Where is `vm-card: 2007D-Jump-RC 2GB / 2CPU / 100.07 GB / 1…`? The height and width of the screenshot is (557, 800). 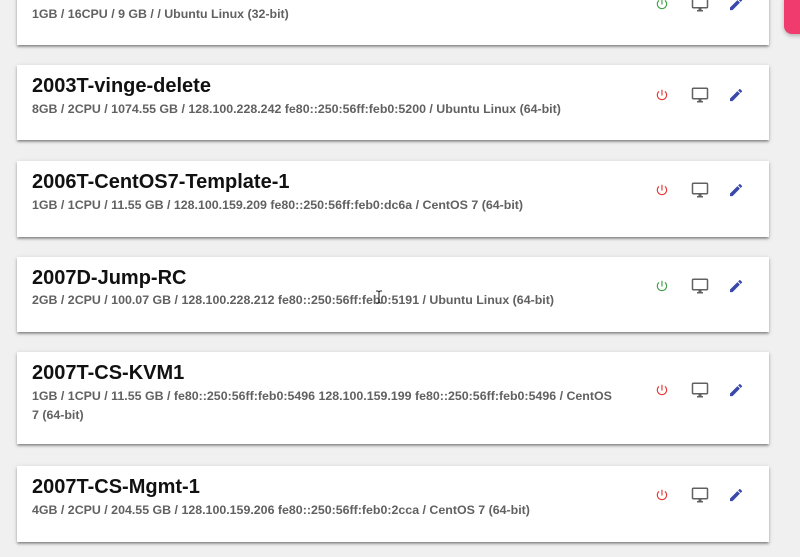 vm-card: 2007D-Jump-RC 2GB / 2CPU / 100.07 GB / 1… is located at coordinates (393, 294).